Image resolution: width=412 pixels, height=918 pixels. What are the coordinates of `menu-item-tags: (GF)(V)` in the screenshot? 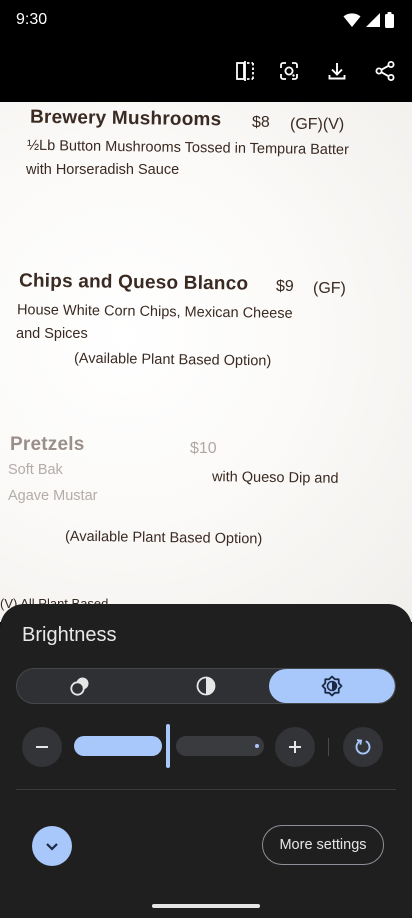 It's located at (317, 124).